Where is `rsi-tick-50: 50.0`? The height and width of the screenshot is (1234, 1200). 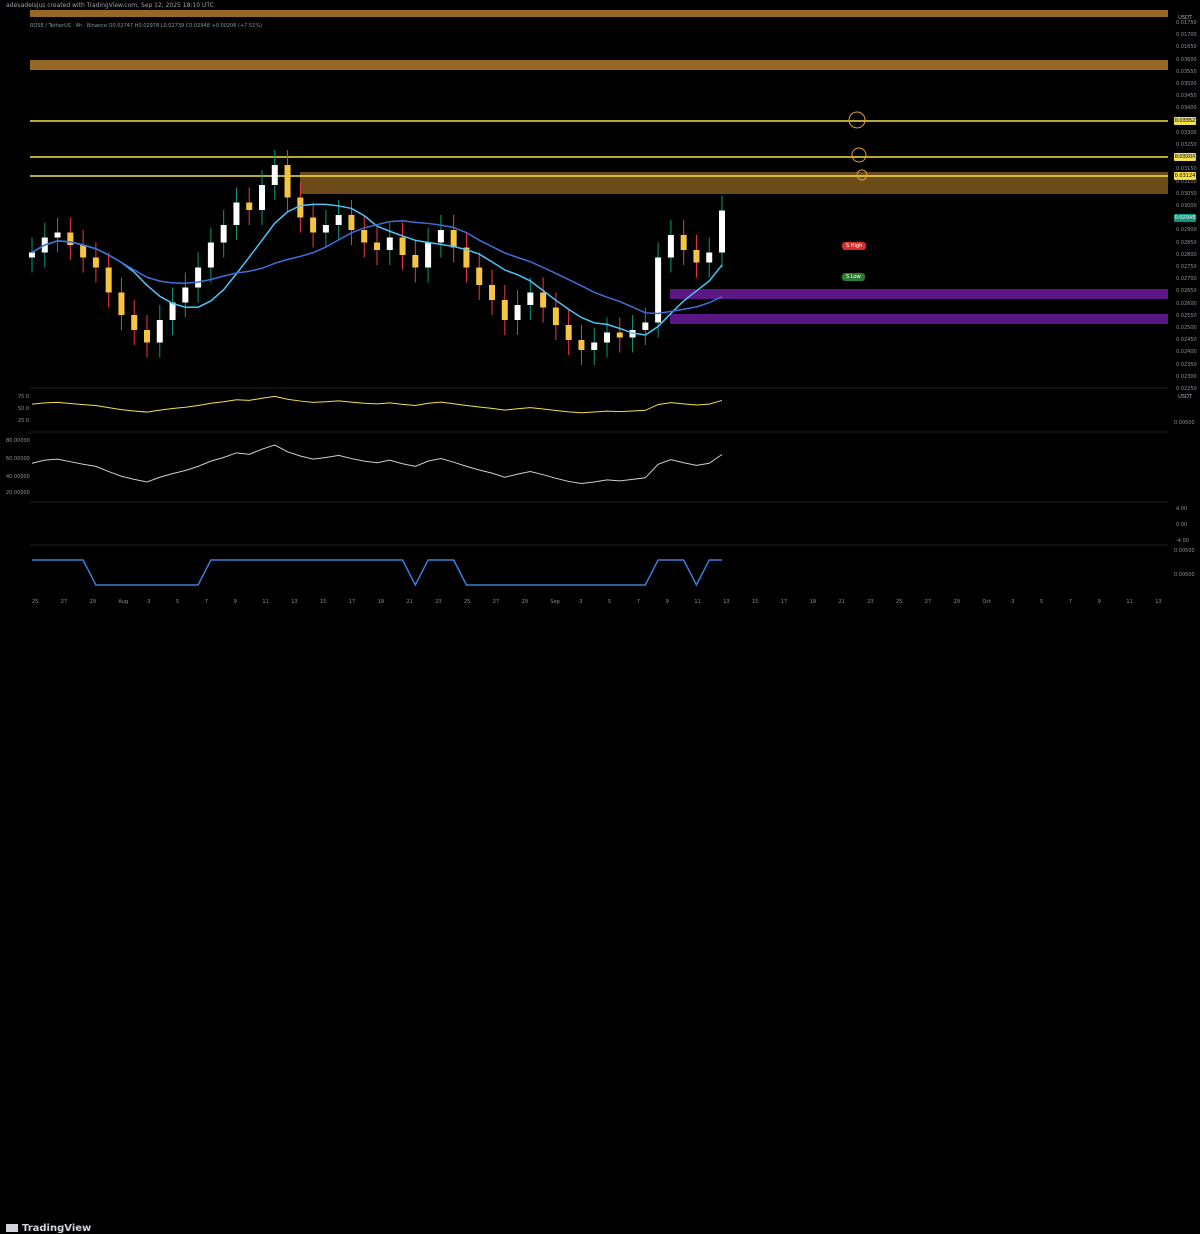 rsi-tick-50: 50.0 is located at coordinates (24, 409).